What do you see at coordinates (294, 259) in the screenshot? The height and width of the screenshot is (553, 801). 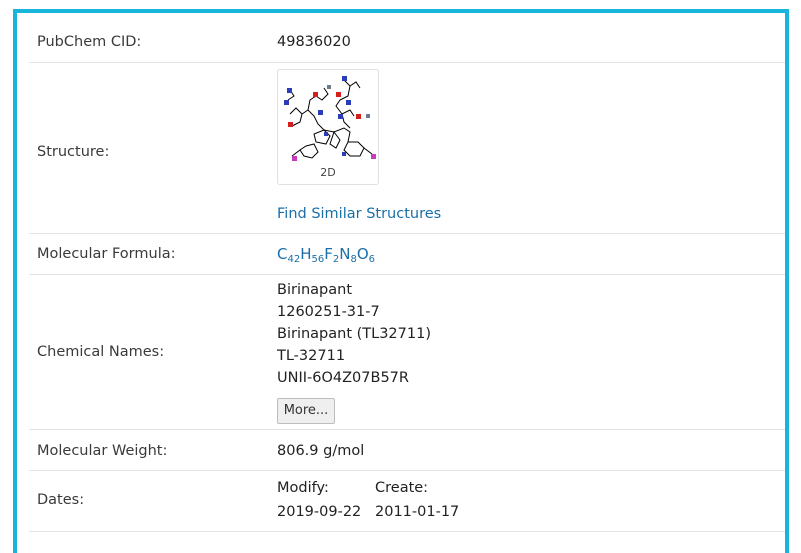 I see `formula-count: 42` at bounding box center [294, 259].